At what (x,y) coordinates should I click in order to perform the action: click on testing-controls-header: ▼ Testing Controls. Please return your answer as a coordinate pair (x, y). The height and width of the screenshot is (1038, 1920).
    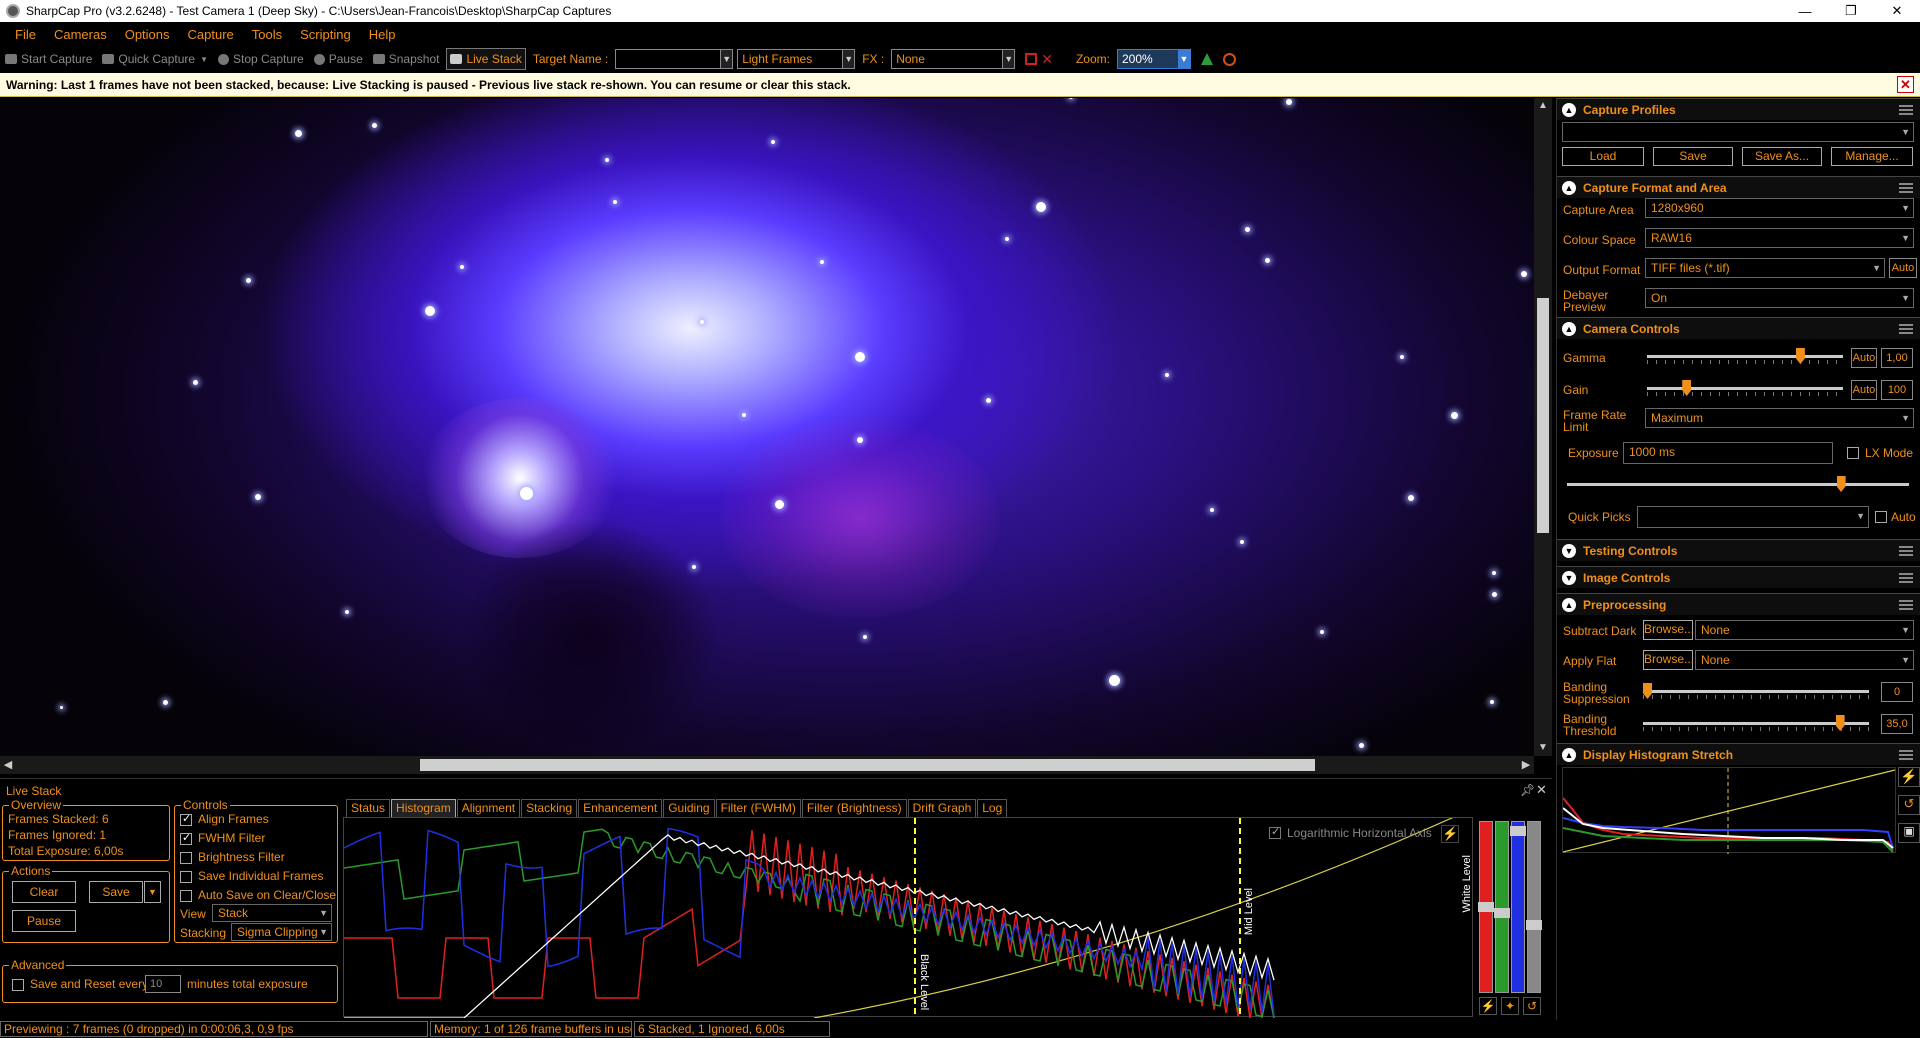
    Looking at the image, I should click on (1738, 550).